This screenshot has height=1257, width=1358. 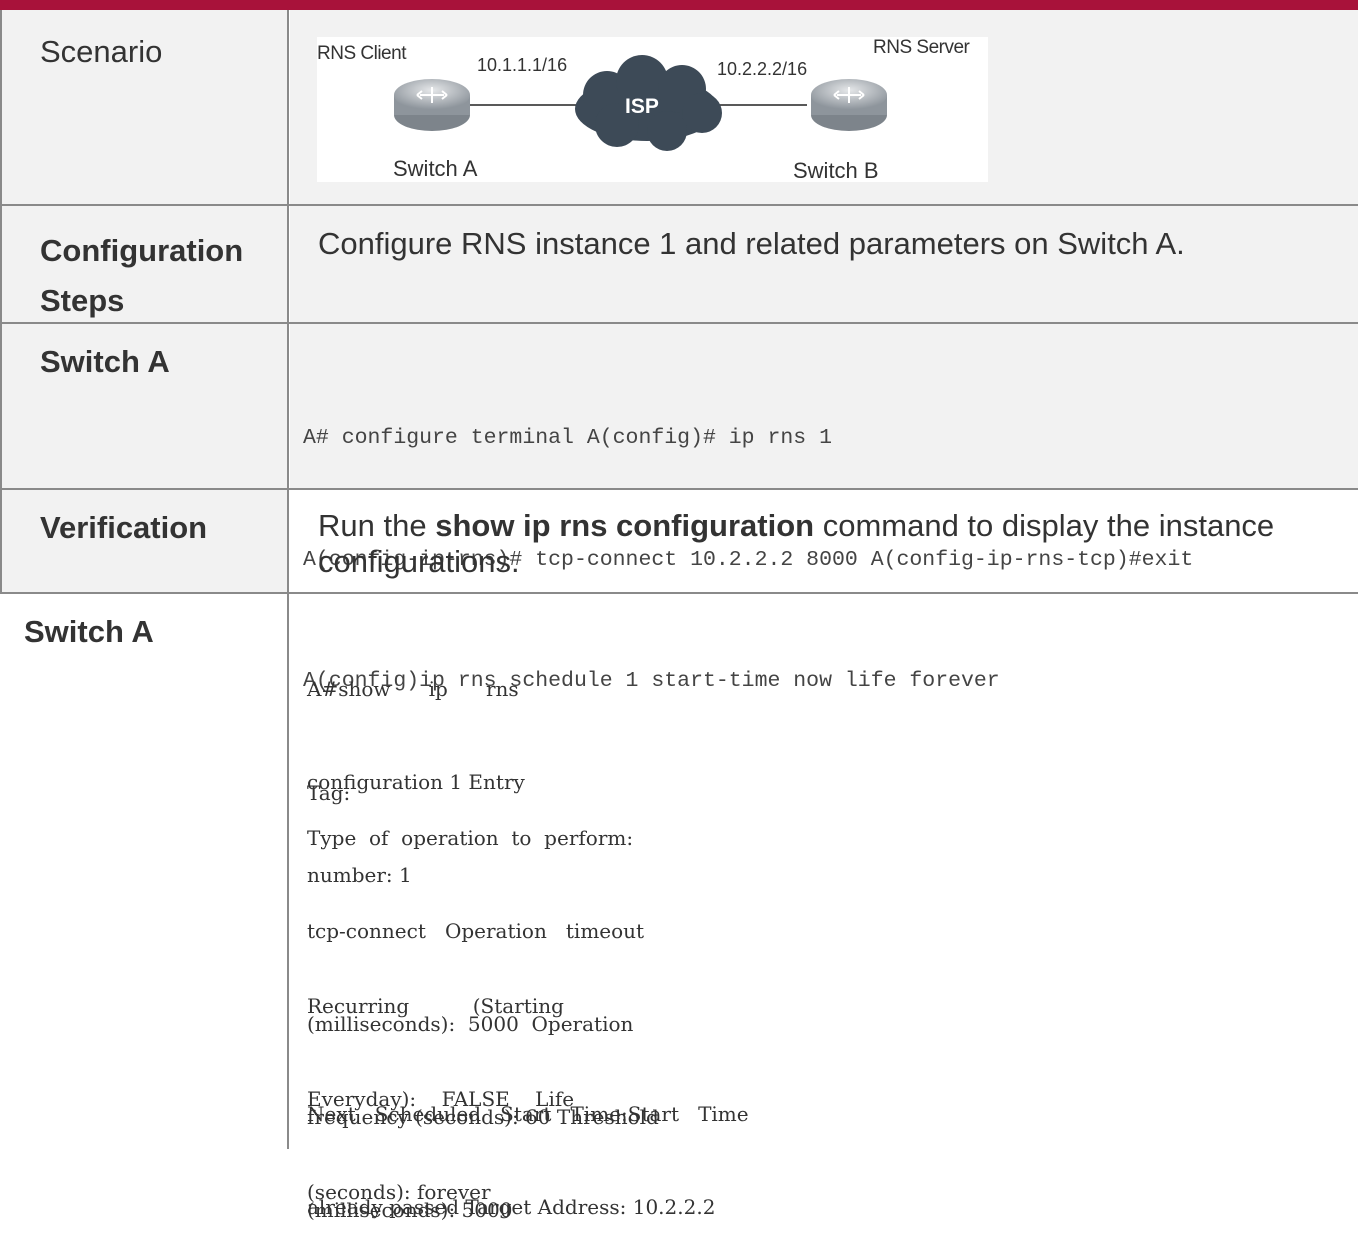 I want to click on output-line: Type of operation to perform:, so click(x=470, y=838).